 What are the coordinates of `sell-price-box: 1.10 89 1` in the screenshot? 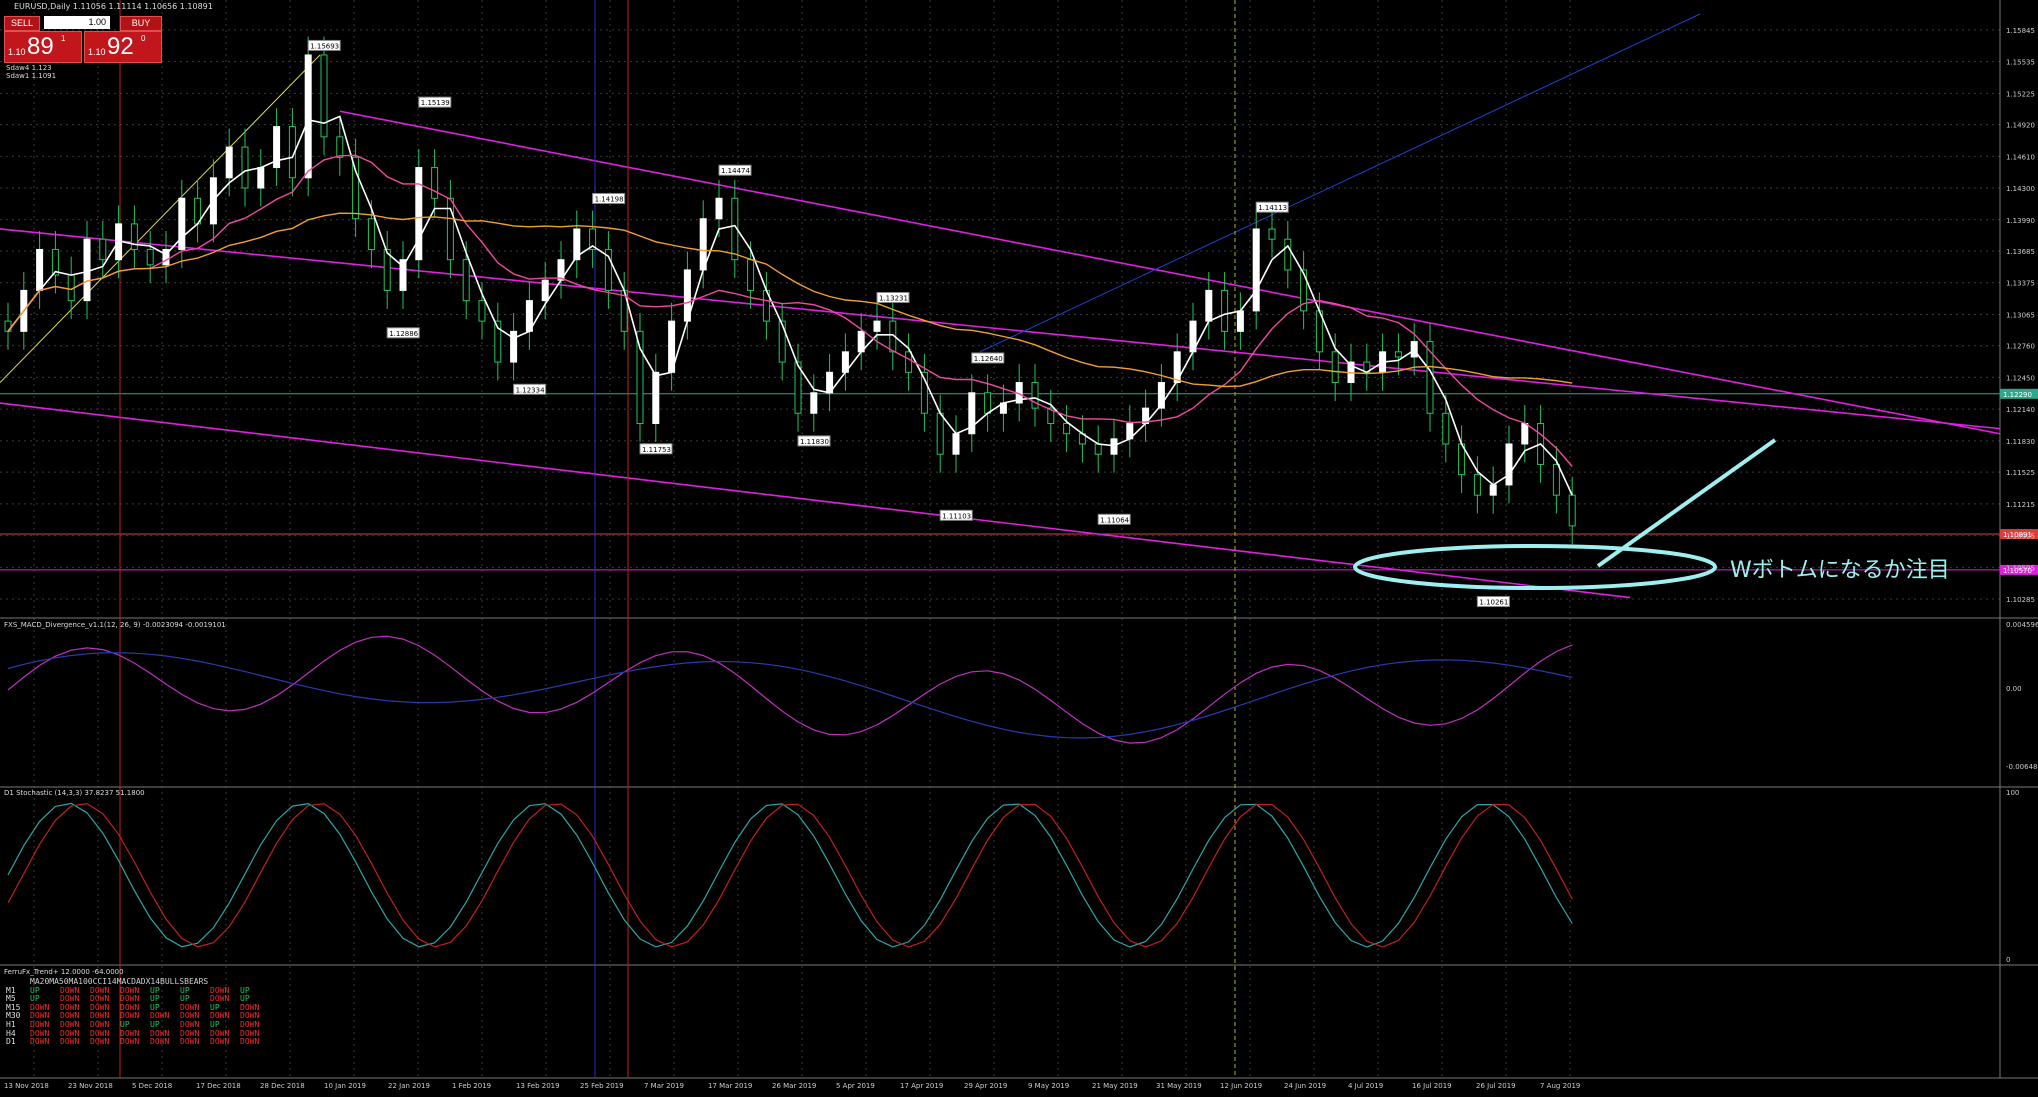 It's located at (43, 47).